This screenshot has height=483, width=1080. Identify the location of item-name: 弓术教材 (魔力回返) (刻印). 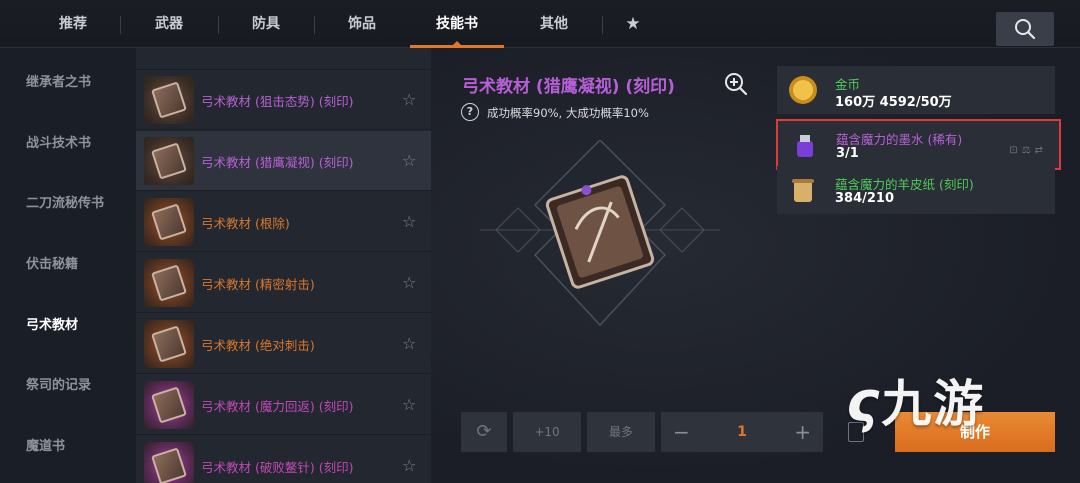
(277, 406).